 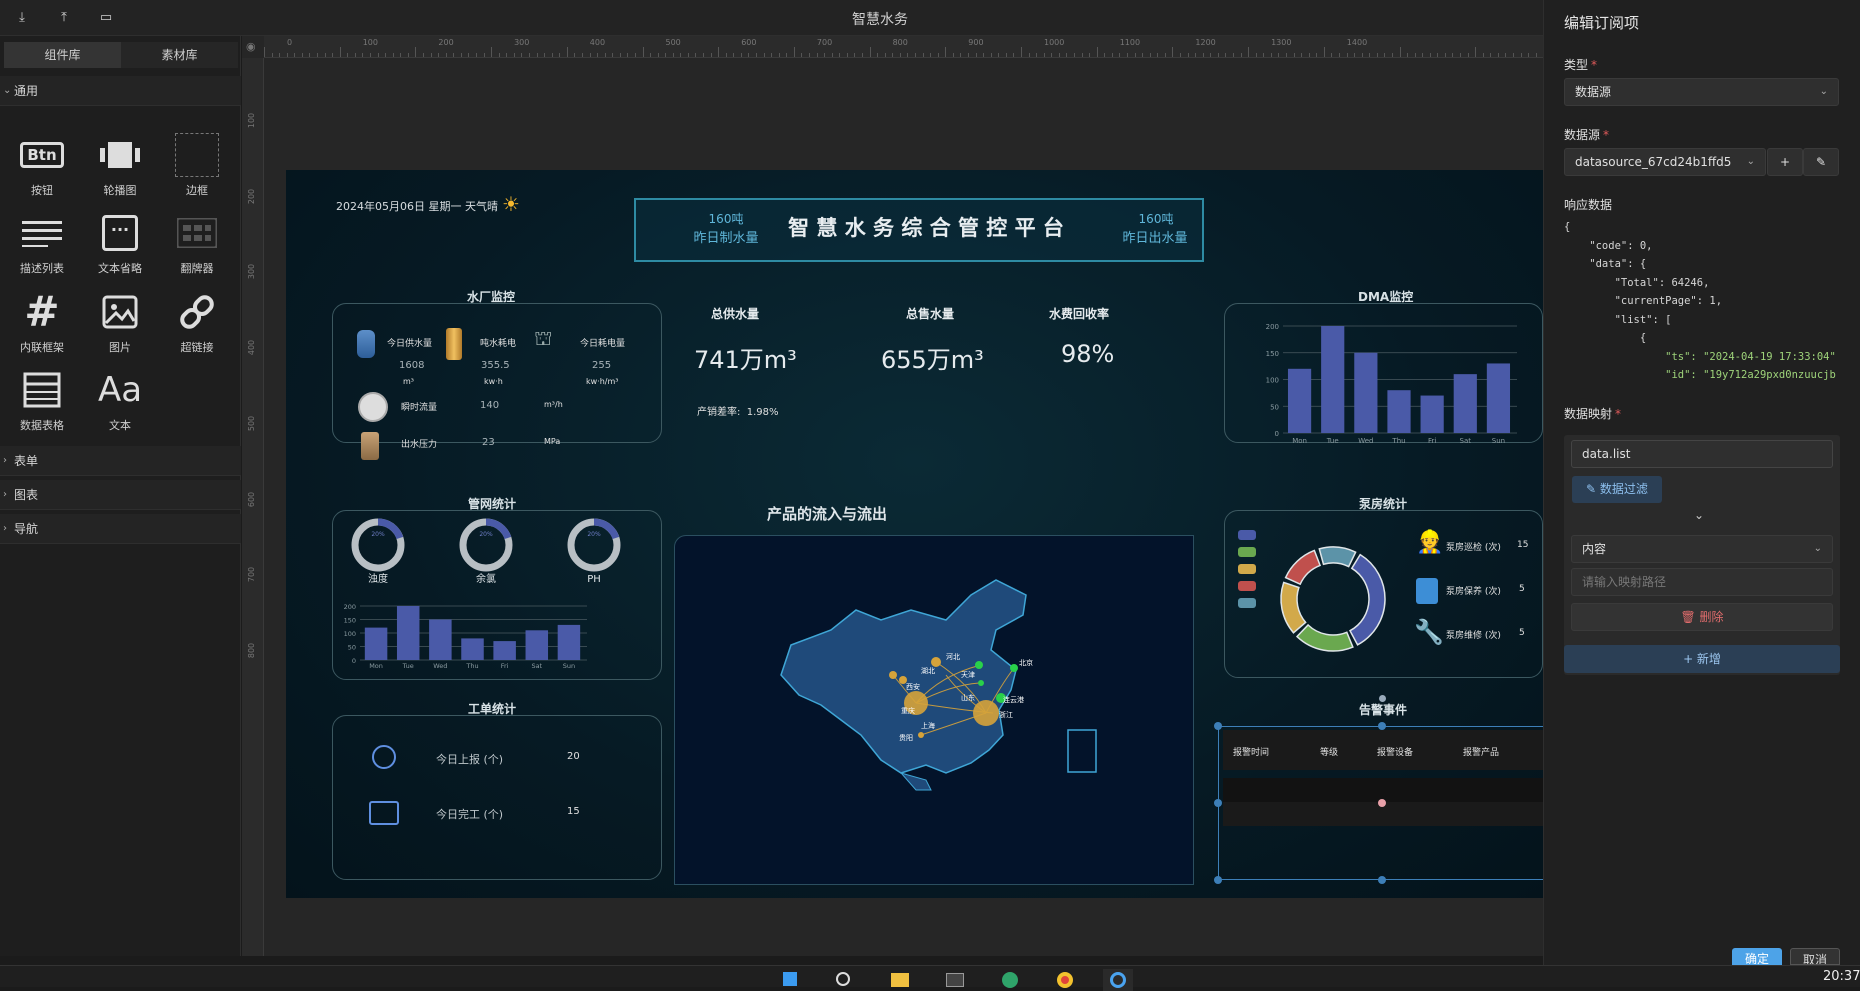 What do you see at coordinates (179, 55) in the screenshot?
I see `tab-materials: 素材库` at bounding box center [179, 55].